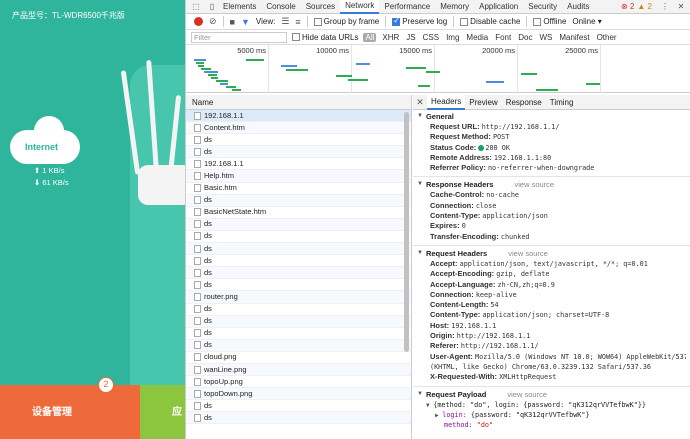 The width and height of the screenshot is (690, 439). I want to click on filter-type-all: All, so click(370, 37).